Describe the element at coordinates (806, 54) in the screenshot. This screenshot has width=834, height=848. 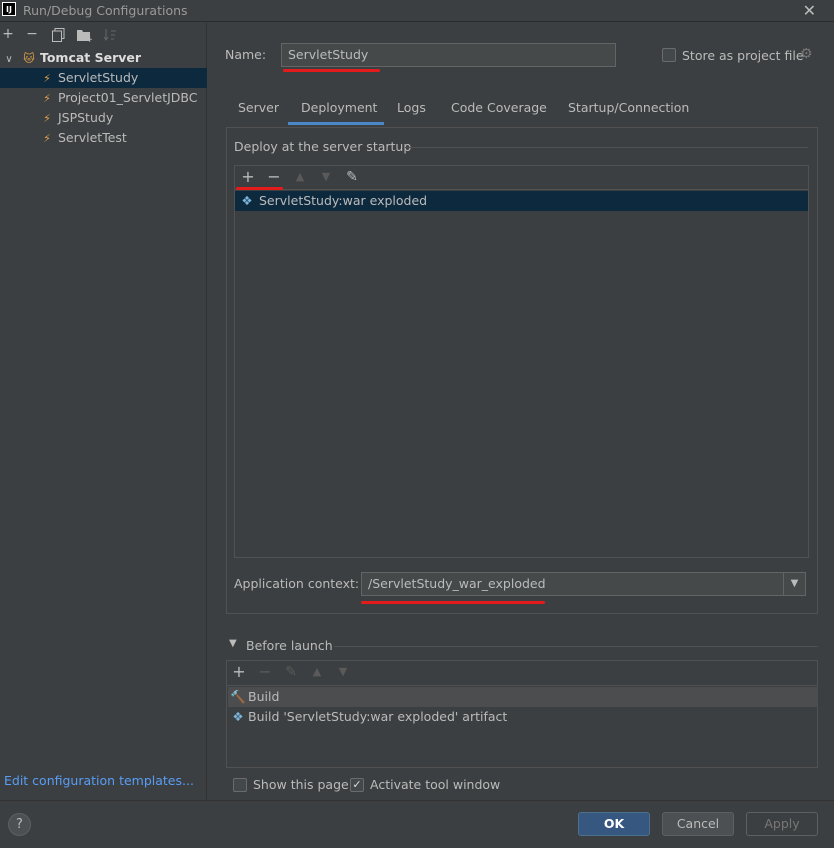
I see `gear-icon: ⚙` at that location.